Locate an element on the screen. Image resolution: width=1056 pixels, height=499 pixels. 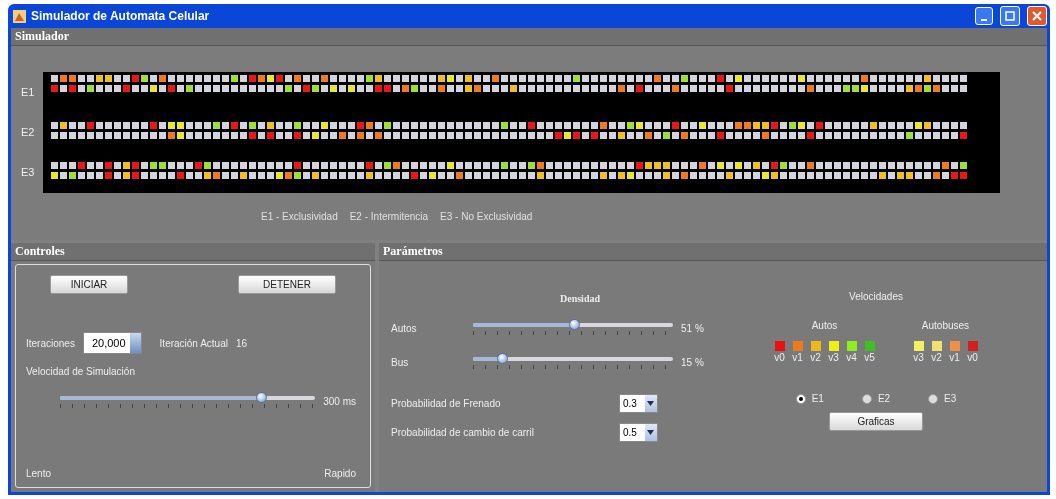
close-icon is located at coordinates (1037, 16).